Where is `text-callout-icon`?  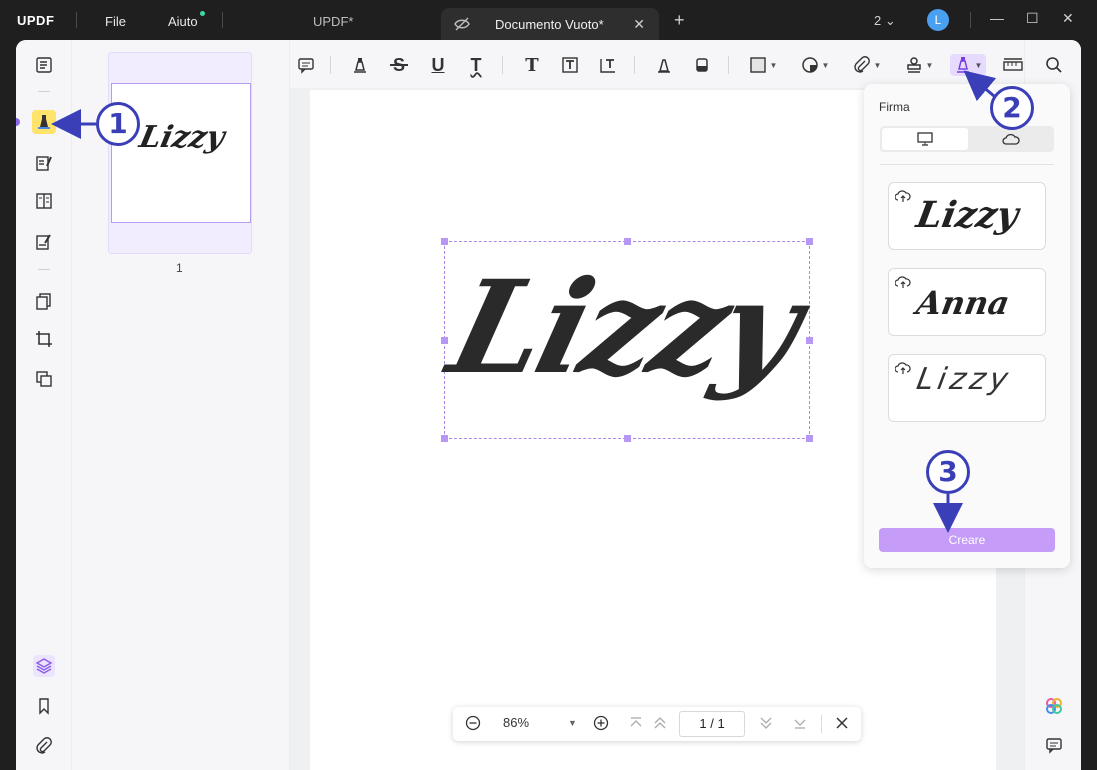
text-callout-icon is located at coordinates (608, 65).